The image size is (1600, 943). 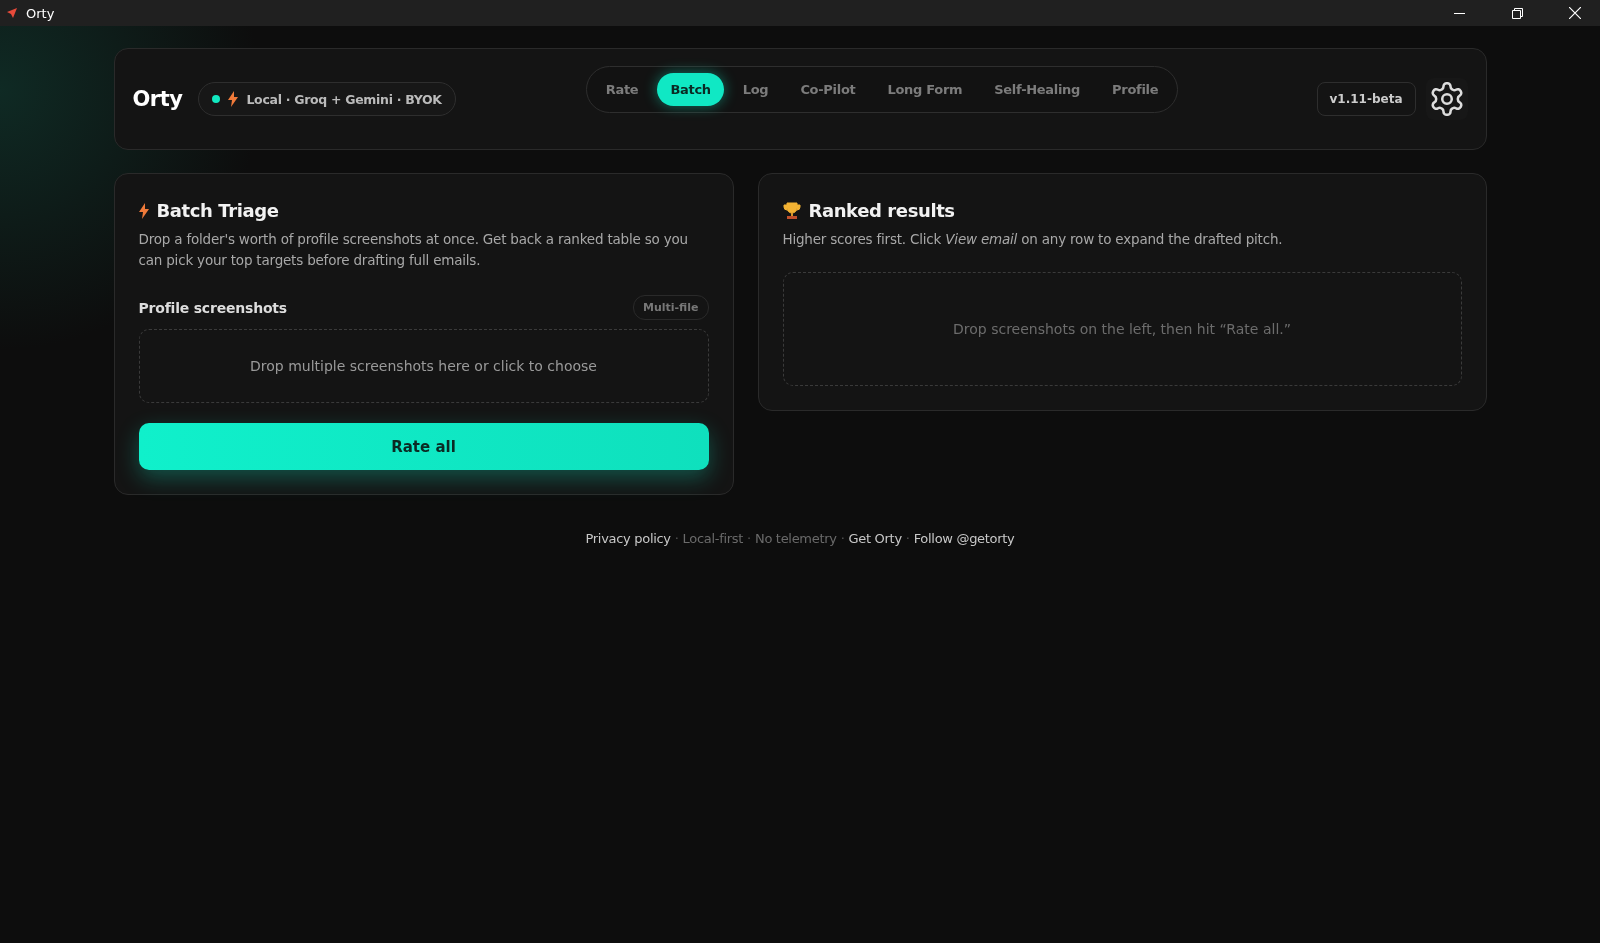 What do you see at coordinates (875, 538) in the screenshot?
I see `footer-link: Get Orty` at bounding box center [875, 538].